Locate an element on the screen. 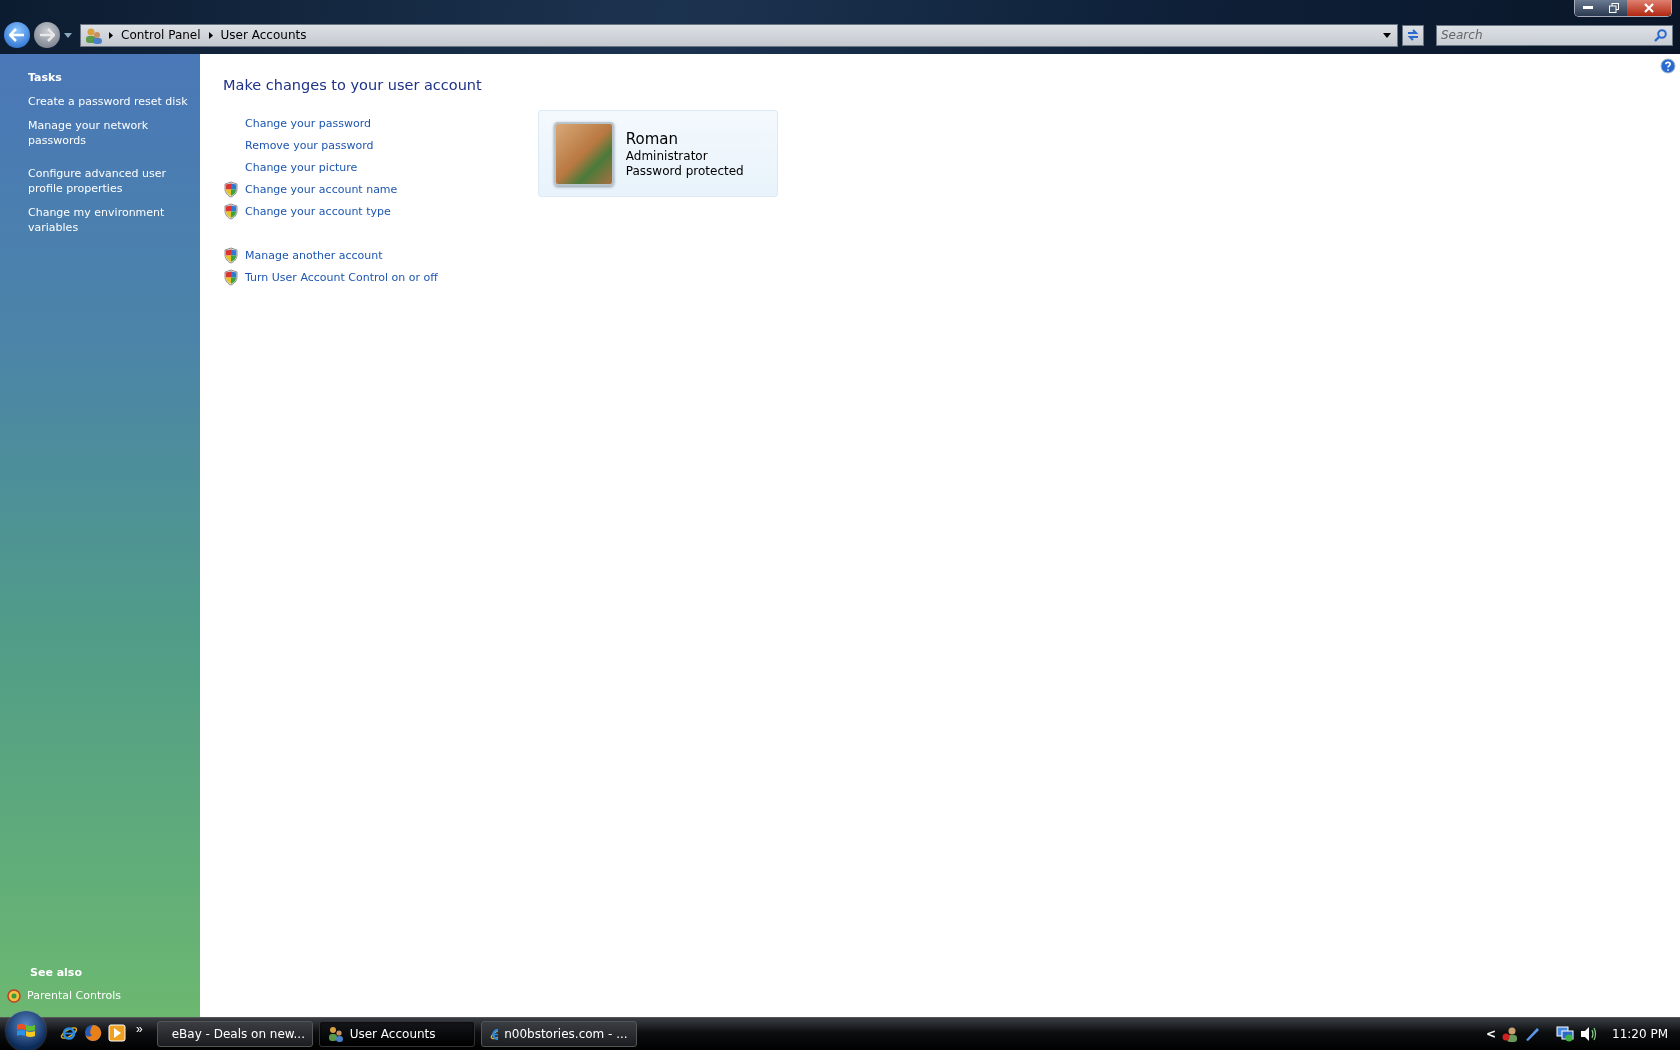 The width and height of the screenshot is (1680, 1050). page-heading: Make changes to your user account is located at coordinates (352, 85).